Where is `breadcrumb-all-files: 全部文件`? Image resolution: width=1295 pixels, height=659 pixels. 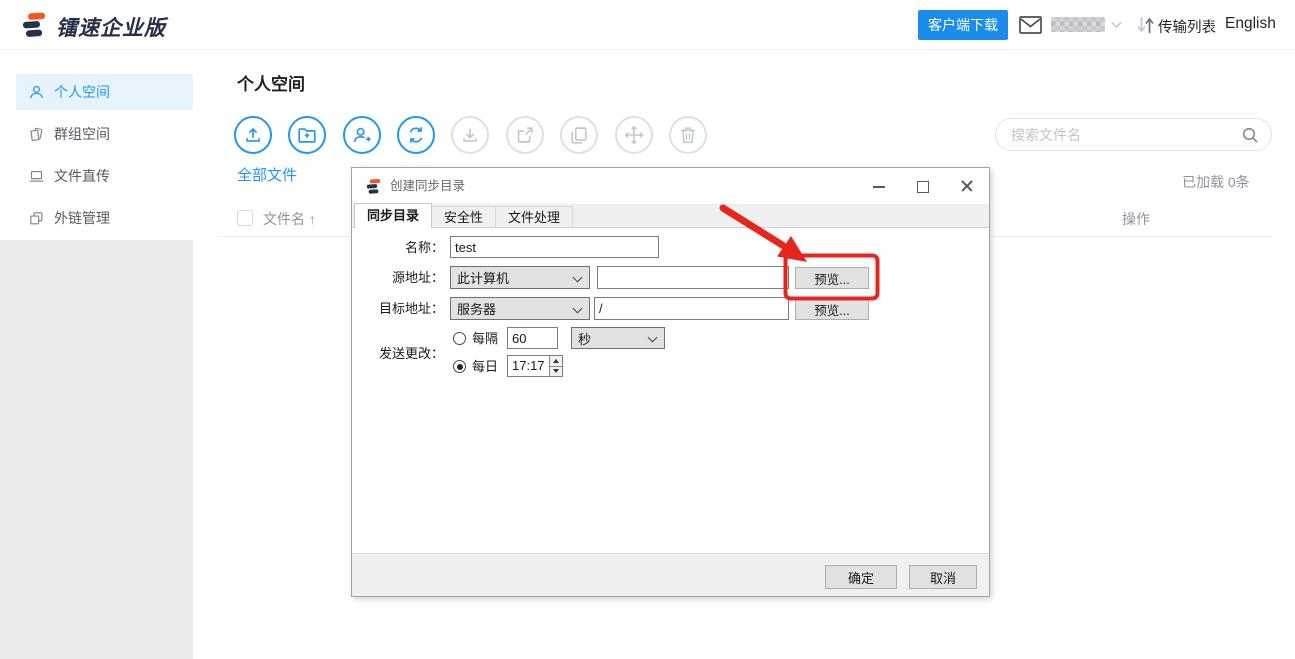 breadcrumb-all-files: 全部文件 is located at coordinates (267, 174).